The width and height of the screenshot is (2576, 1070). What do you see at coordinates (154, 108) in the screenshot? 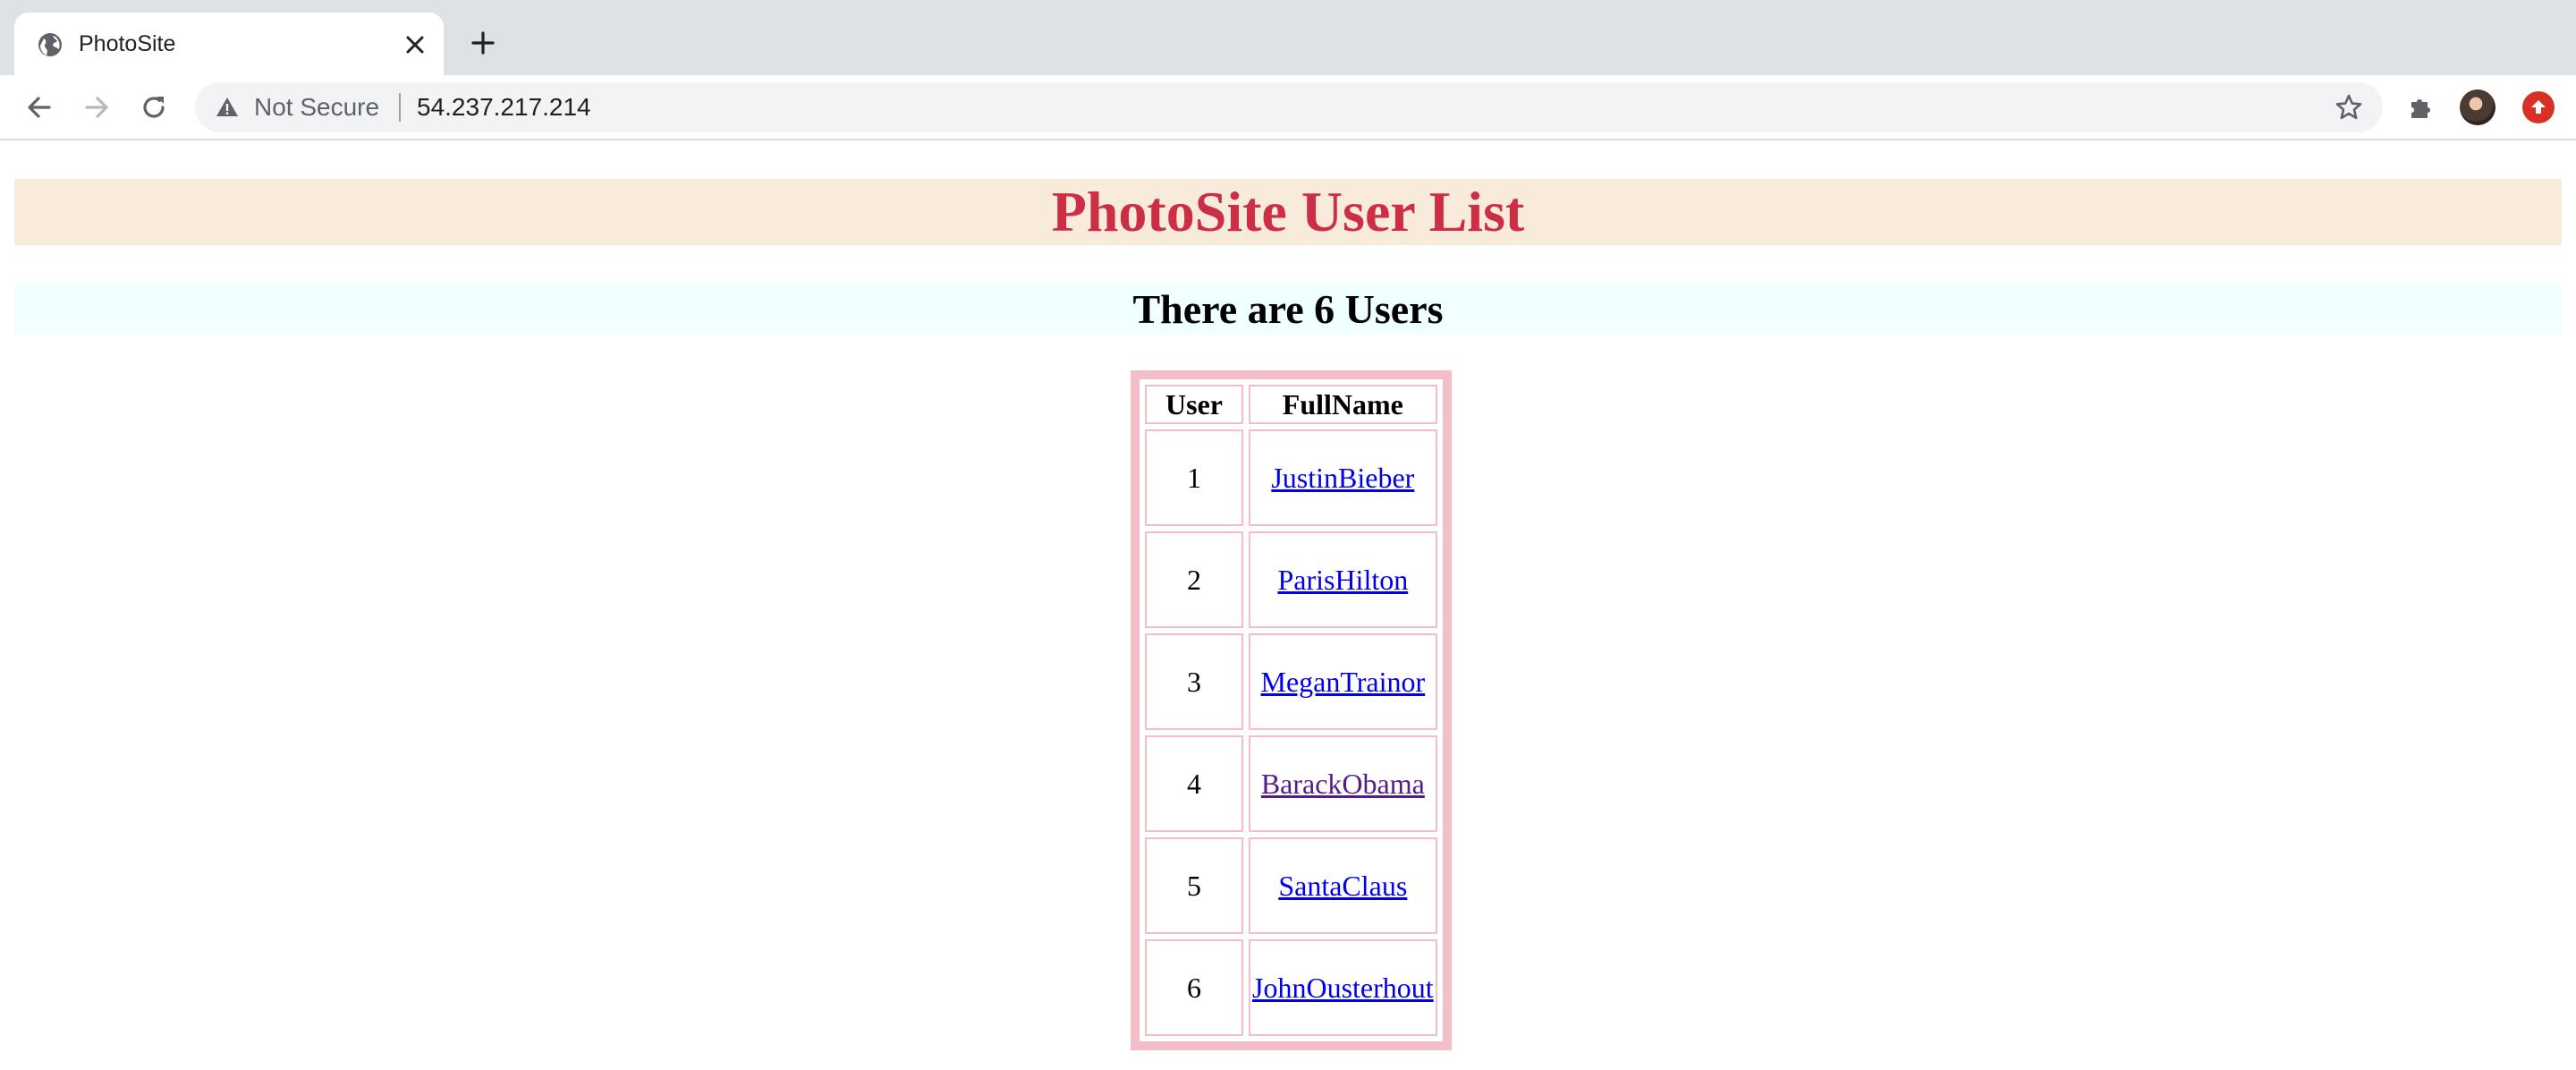
I see `reload-icon` at bounding box center [154, 108].